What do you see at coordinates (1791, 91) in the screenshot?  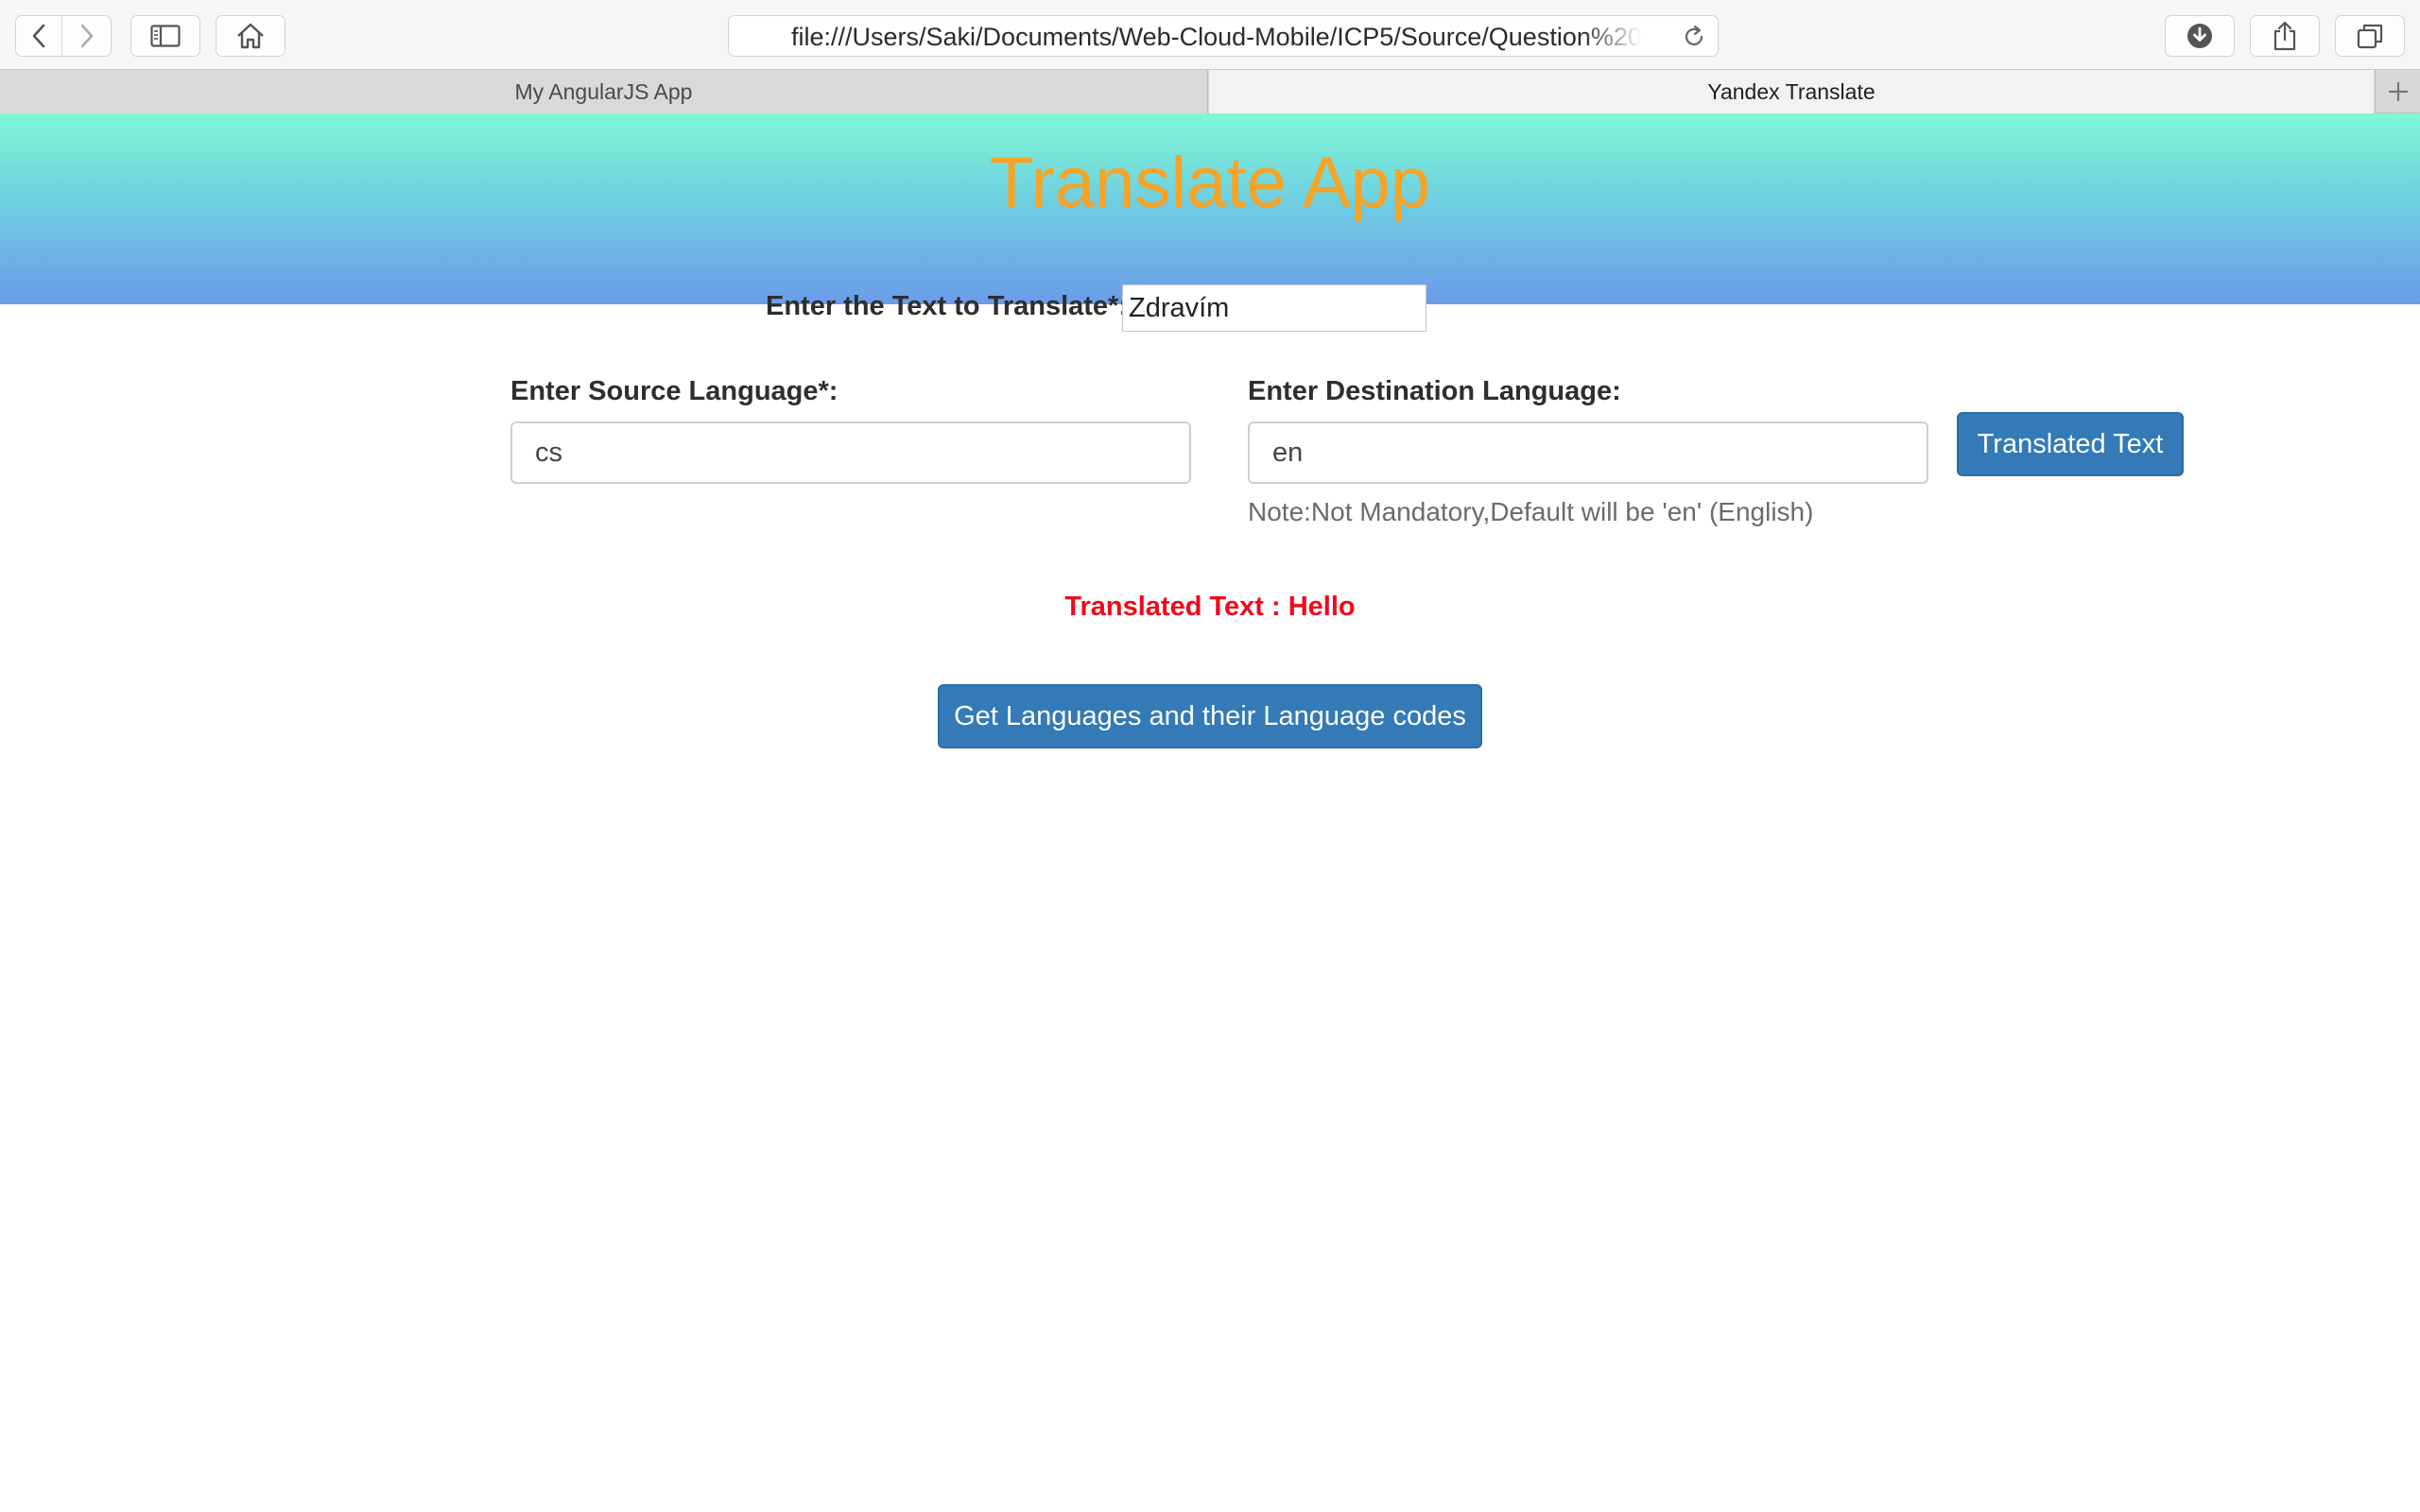 I see `tab-yandex-translate: Yandex Translate` at bounding box center [1791, 91].